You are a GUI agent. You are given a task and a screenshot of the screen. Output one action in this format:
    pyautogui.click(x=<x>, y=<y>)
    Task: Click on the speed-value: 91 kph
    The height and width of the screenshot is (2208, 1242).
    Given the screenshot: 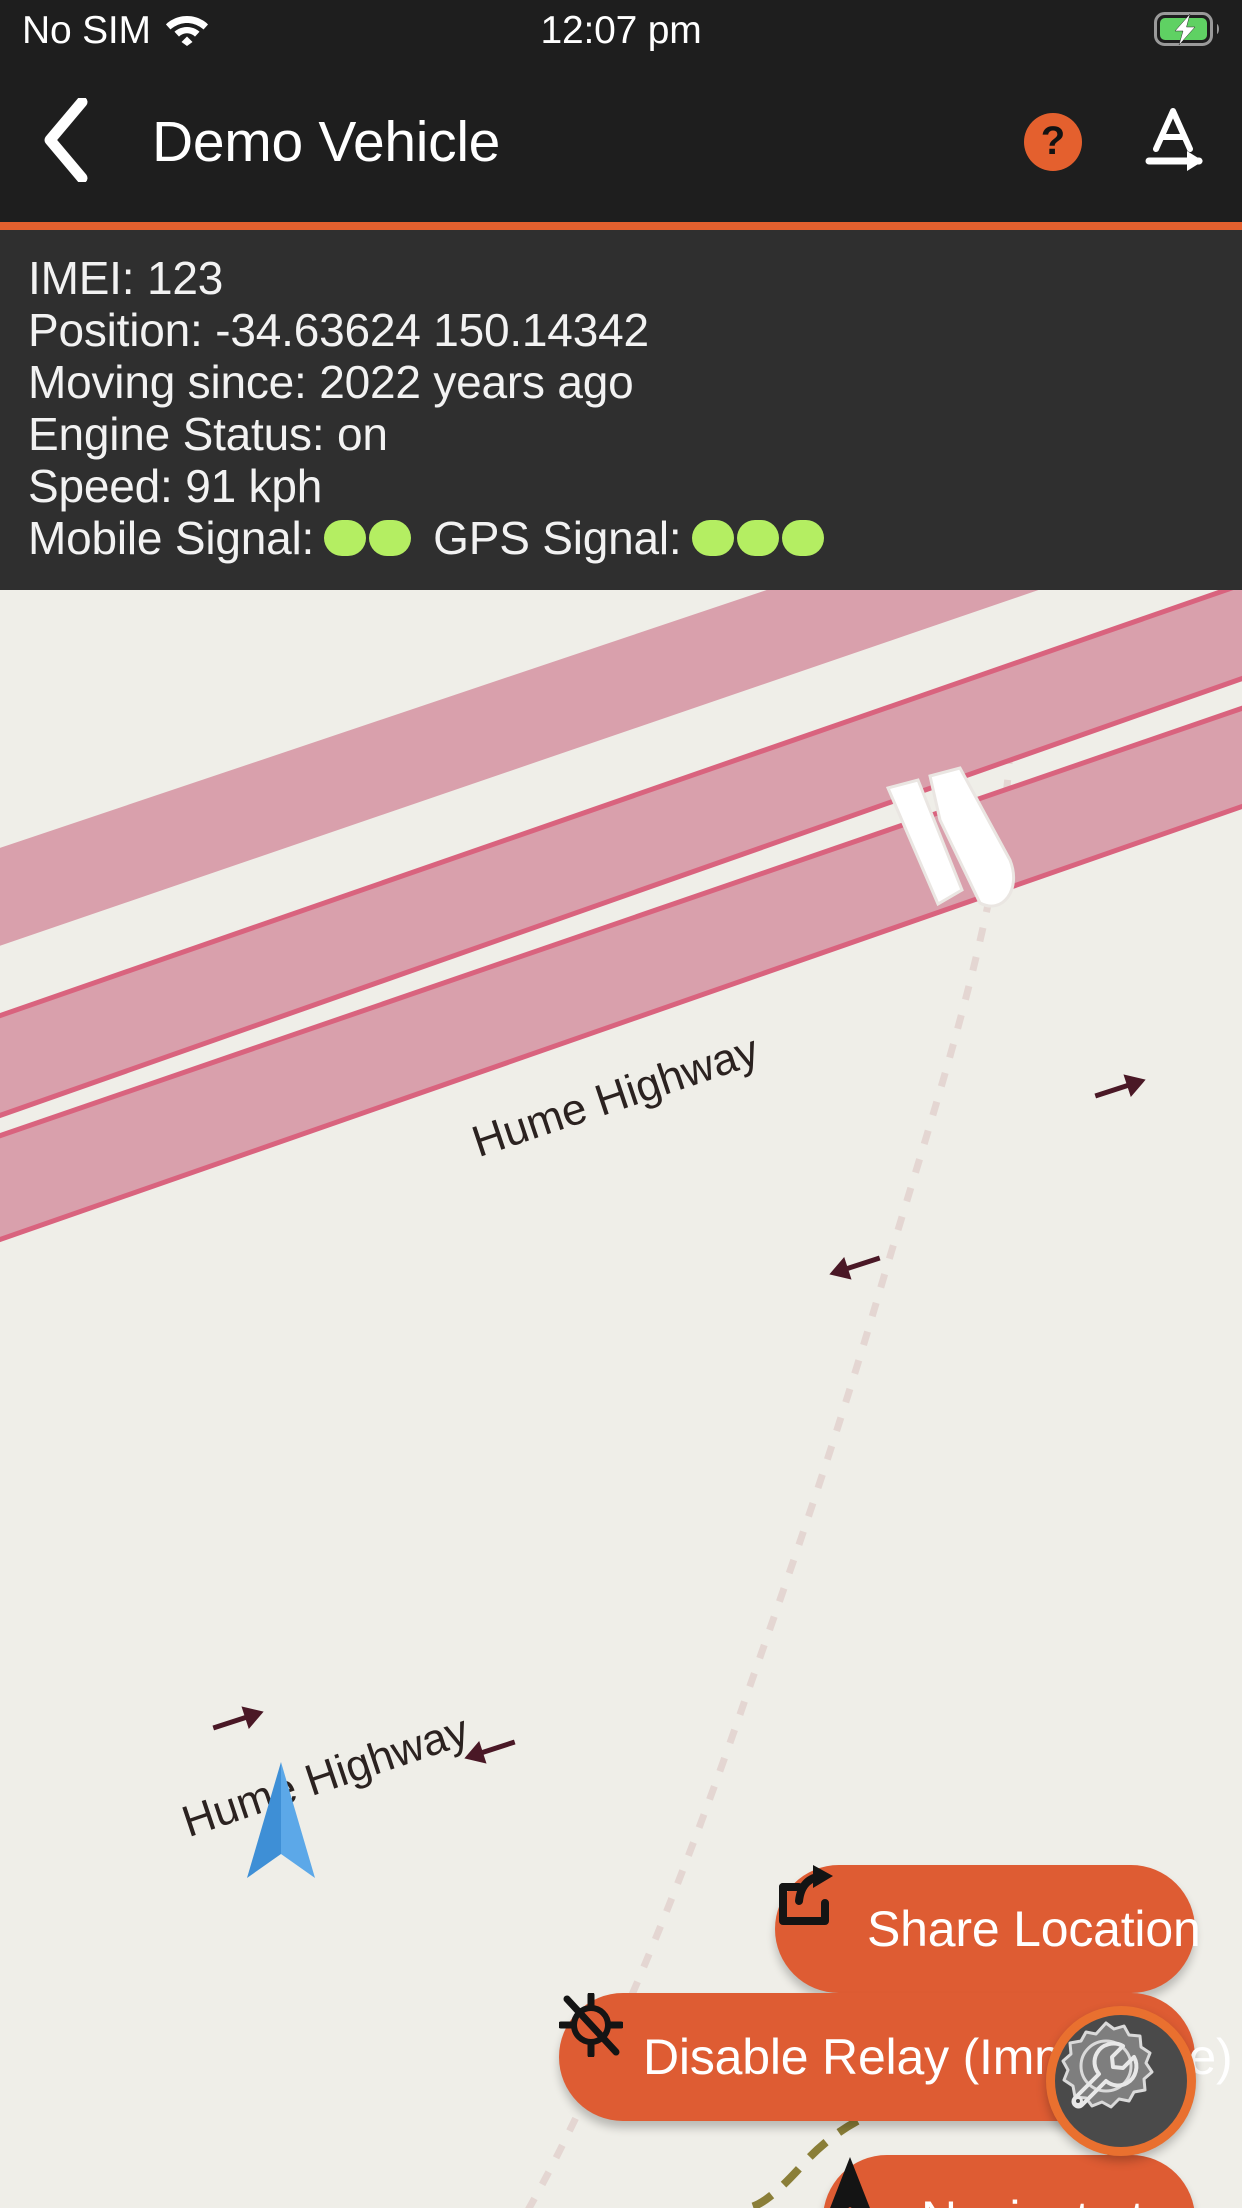 What is the action you would take?
    pyautogui.click(x=254, y=486)
    